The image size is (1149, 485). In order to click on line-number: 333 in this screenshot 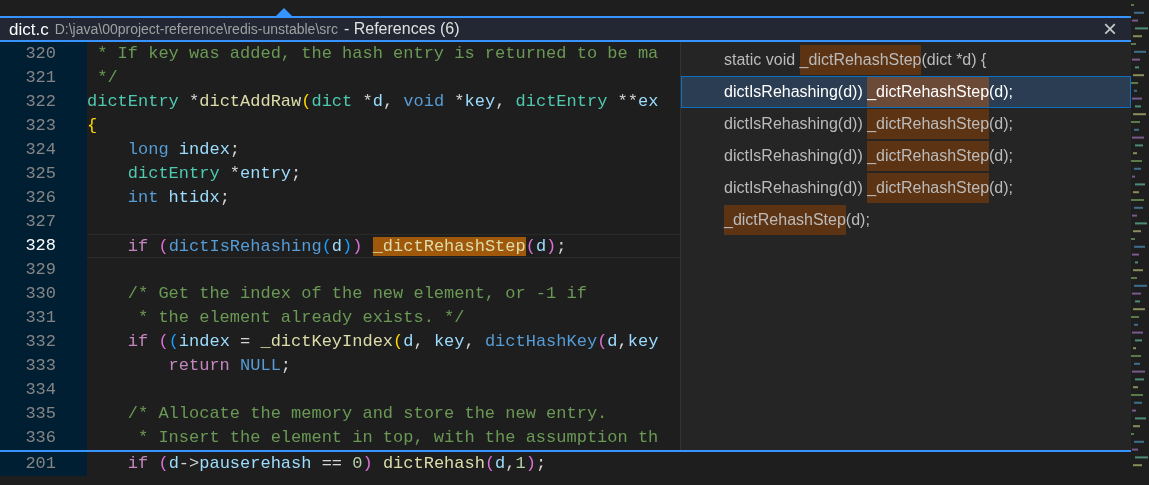, I will do `click(40, 366)`.